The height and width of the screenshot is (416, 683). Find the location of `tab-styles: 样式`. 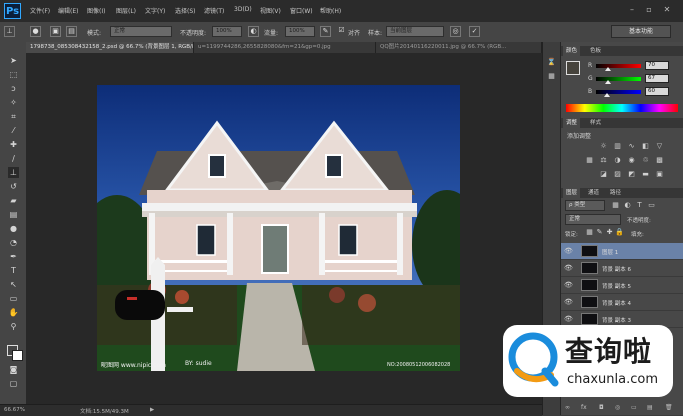

tab-styles: 样式 is located at coordinates (595, 123).